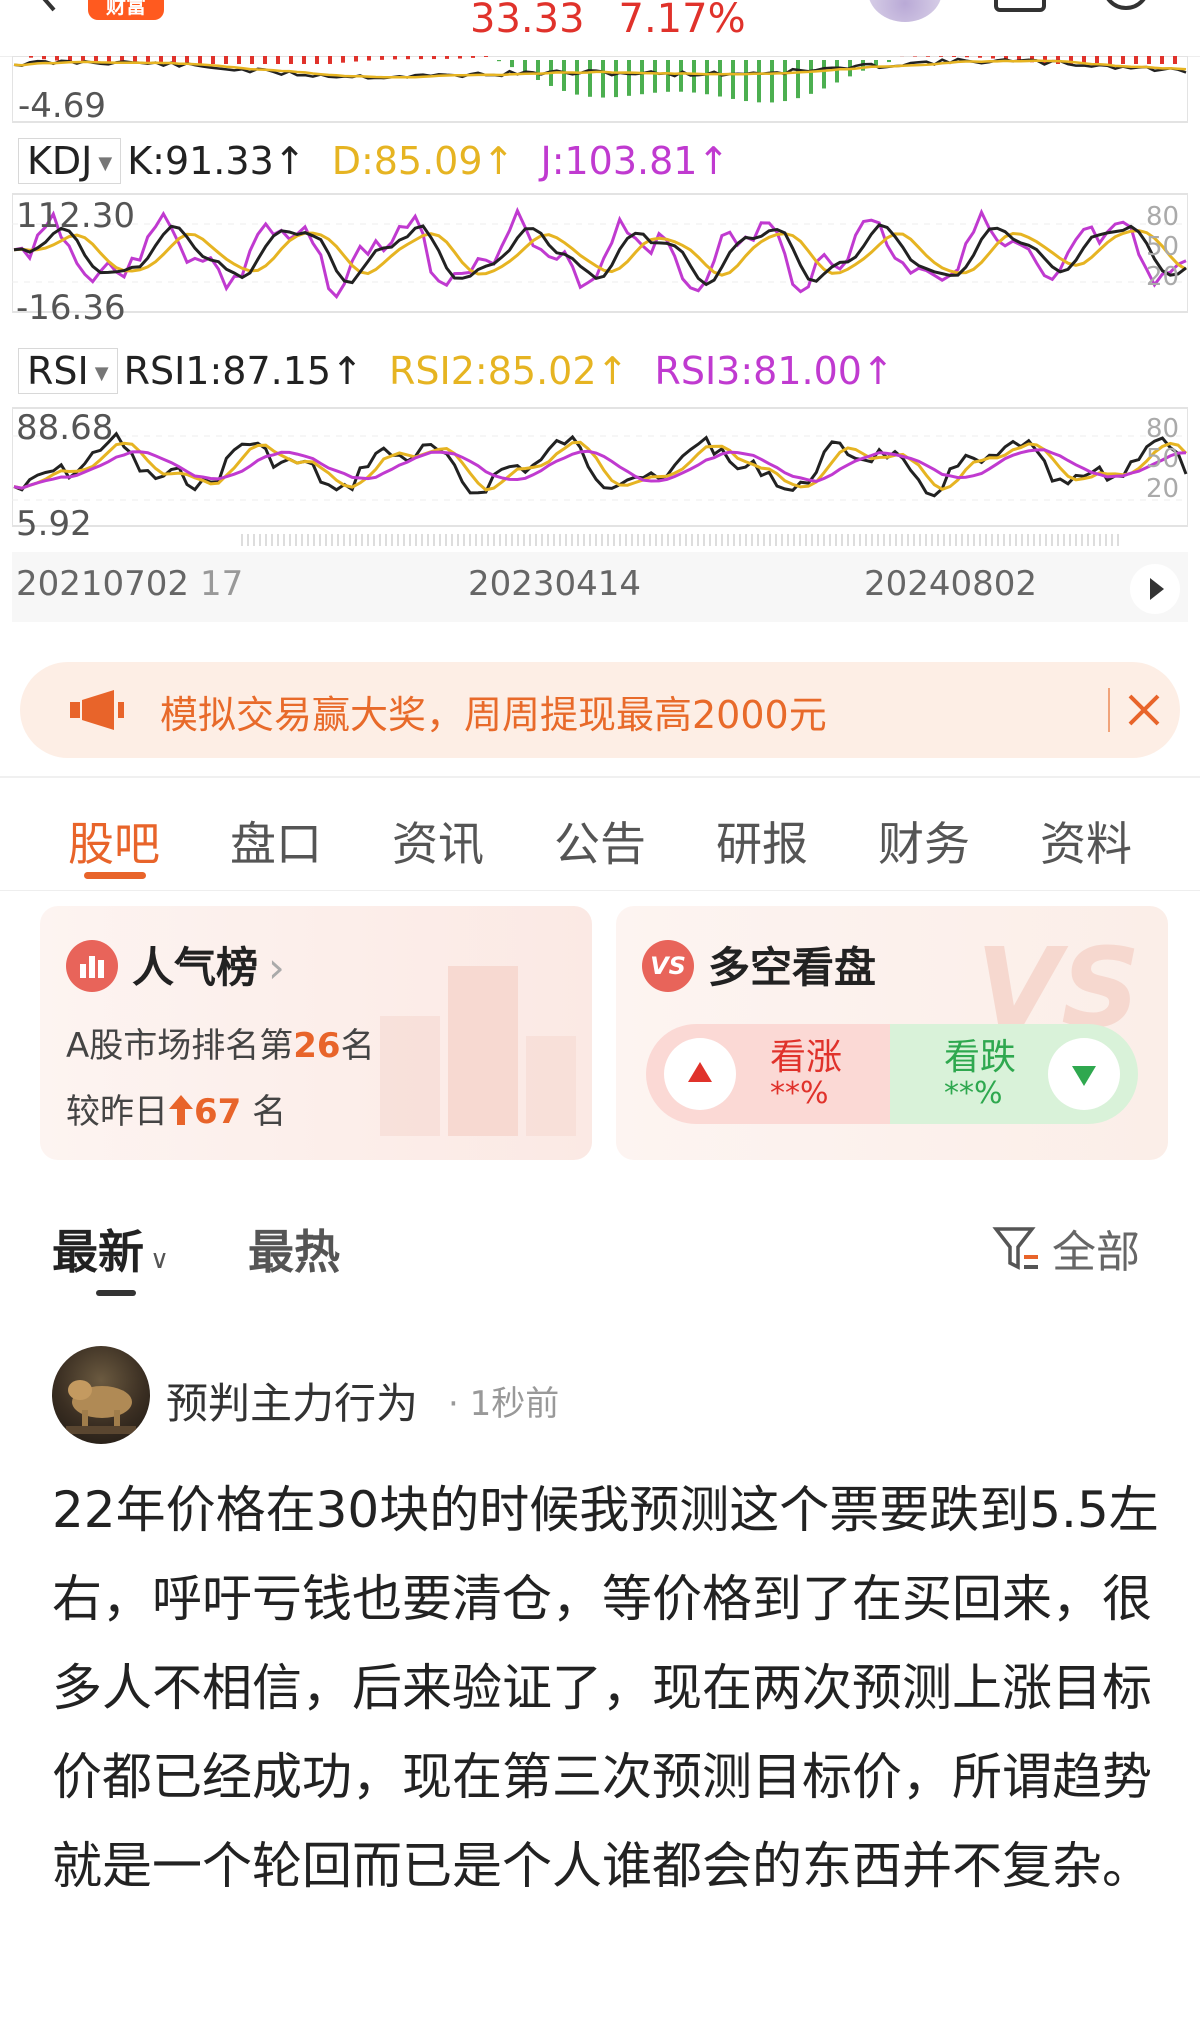 Image resolution: width=1200 pixels, height=2021 pixels. What do you see at coordinates (116, 1293) in the screenshot?
I see `feed-tab-indicator` at bounding box center [116, 1293].